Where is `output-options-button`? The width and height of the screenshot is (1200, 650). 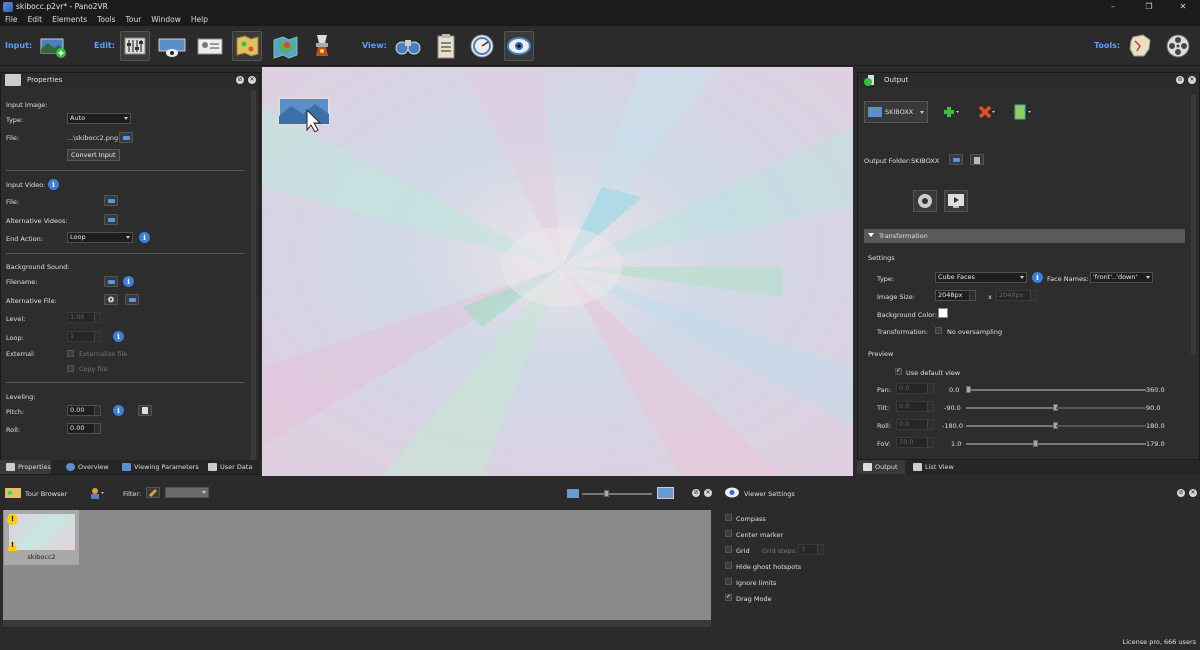 output-options-button is located at coordinates (1022, 112).